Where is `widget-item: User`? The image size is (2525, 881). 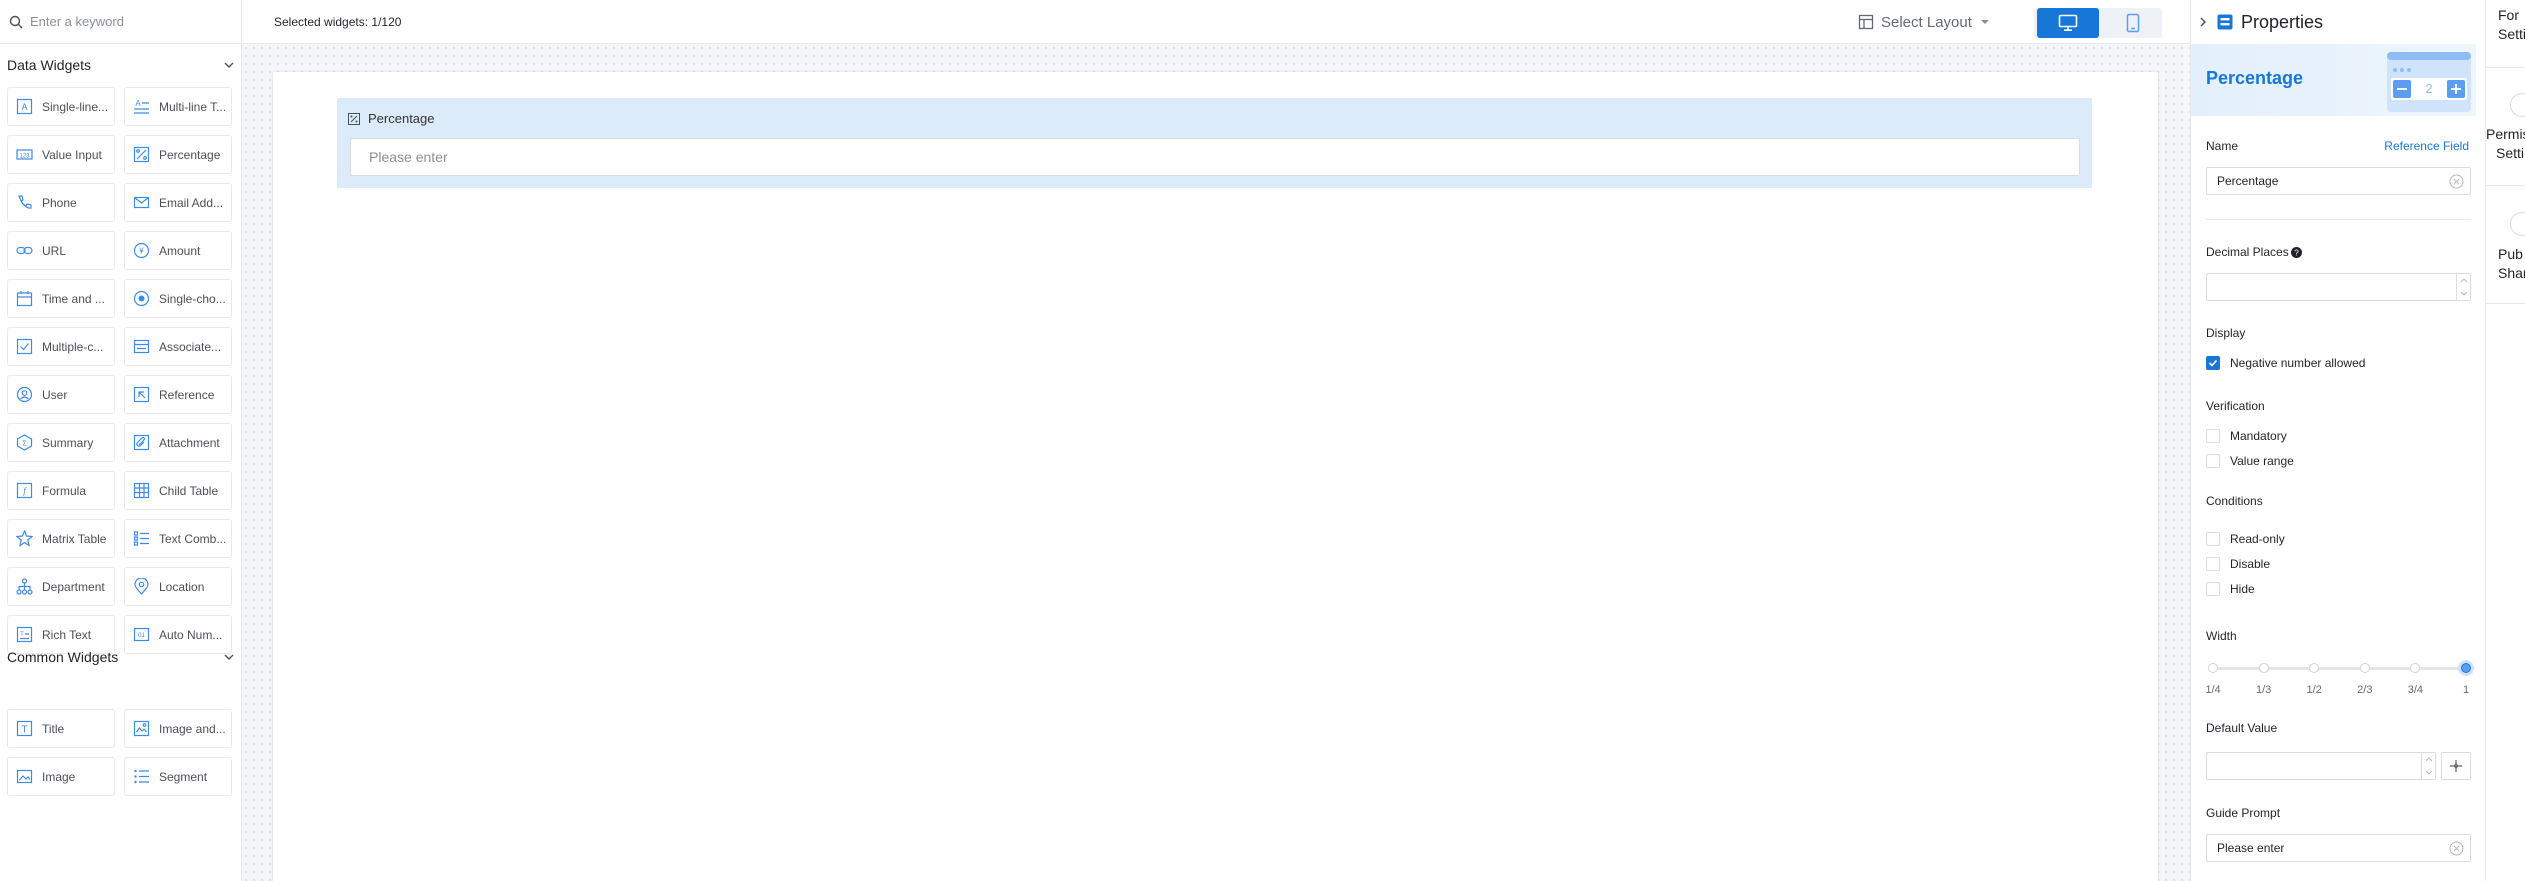
widget-item: User is located at coordinates (61, 394).